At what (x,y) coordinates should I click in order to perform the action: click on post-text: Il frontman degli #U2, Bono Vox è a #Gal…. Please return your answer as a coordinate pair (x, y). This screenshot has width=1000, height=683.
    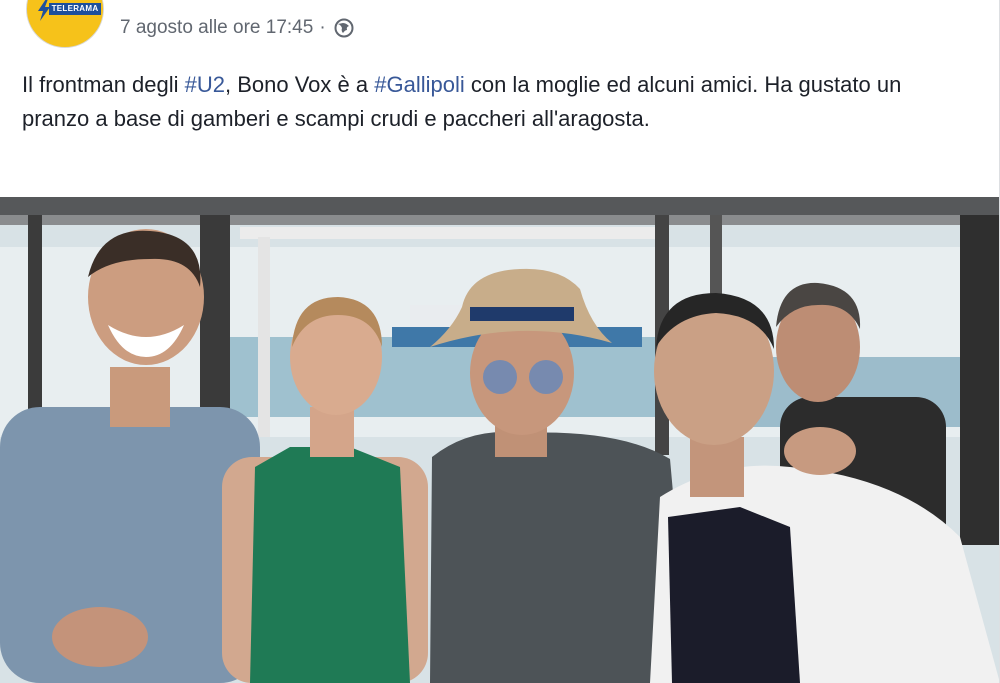
    Looking at the image, I should click on (497, 102).